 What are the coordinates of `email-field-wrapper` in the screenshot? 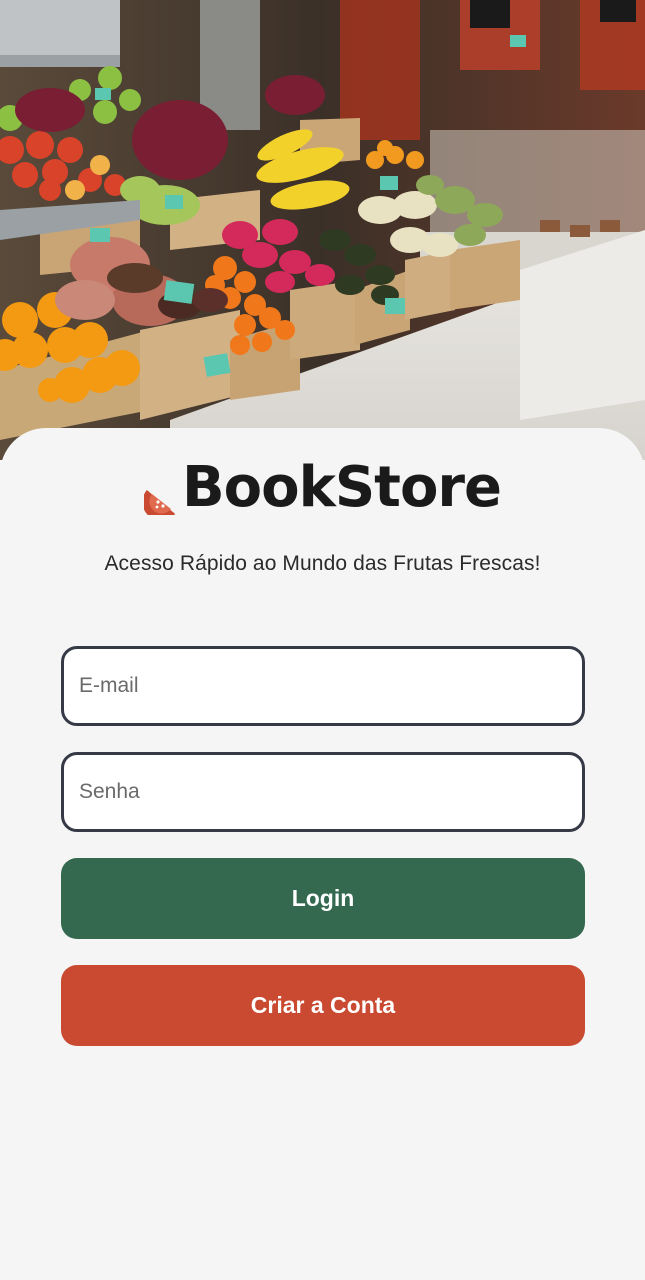 It's located at (323, 686).